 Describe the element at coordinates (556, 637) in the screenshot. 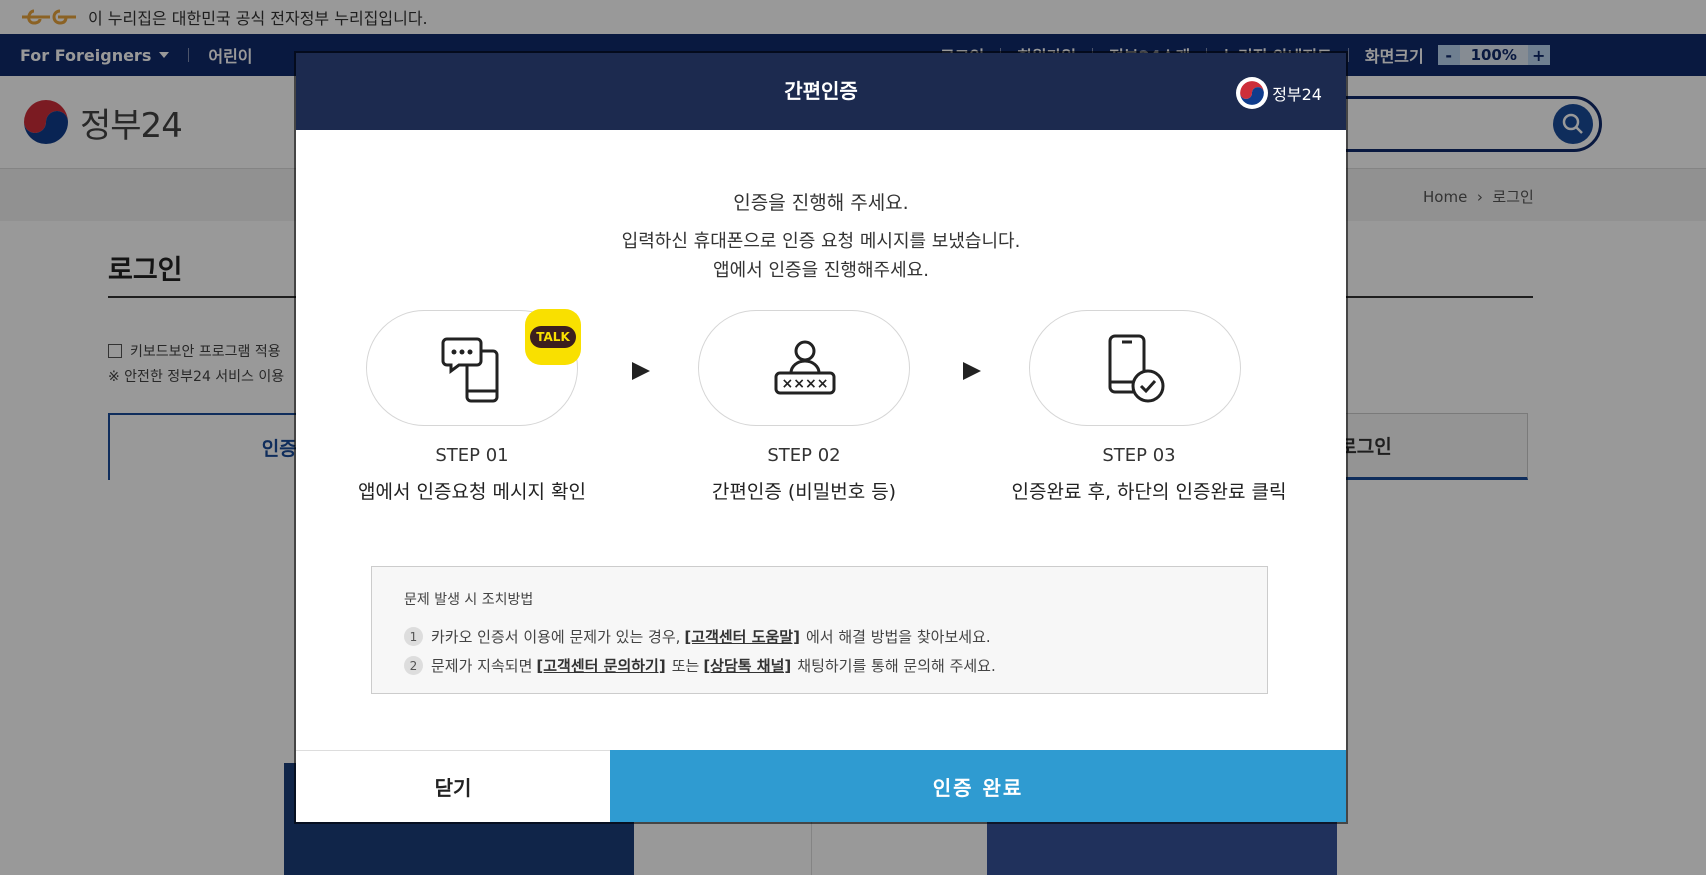

I see `help-text: 카카오 인증서 이용에 문제가 있는 경우,` at that location.